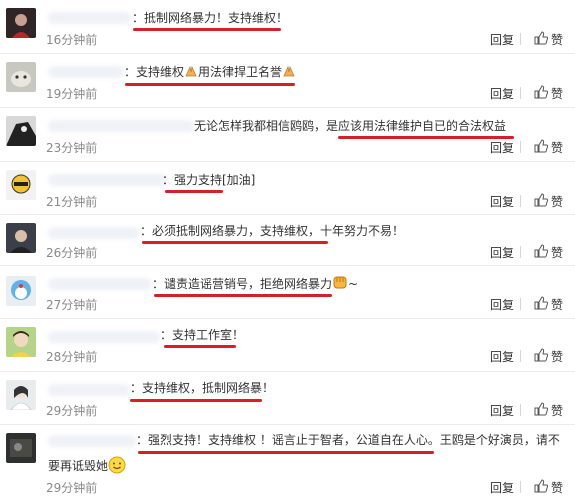 This screenshot has width=575, height=498. I want to click on comment-text: ：抵制网络暴力！支持维权！, so click(210, 18).